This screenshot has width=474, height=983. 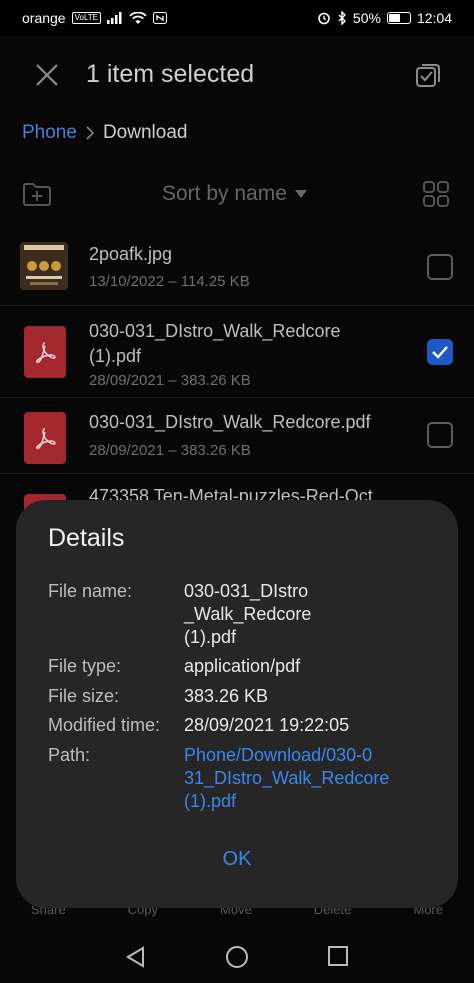 I want to click on tool-row: Sort by name, so click(x=237, y=196).